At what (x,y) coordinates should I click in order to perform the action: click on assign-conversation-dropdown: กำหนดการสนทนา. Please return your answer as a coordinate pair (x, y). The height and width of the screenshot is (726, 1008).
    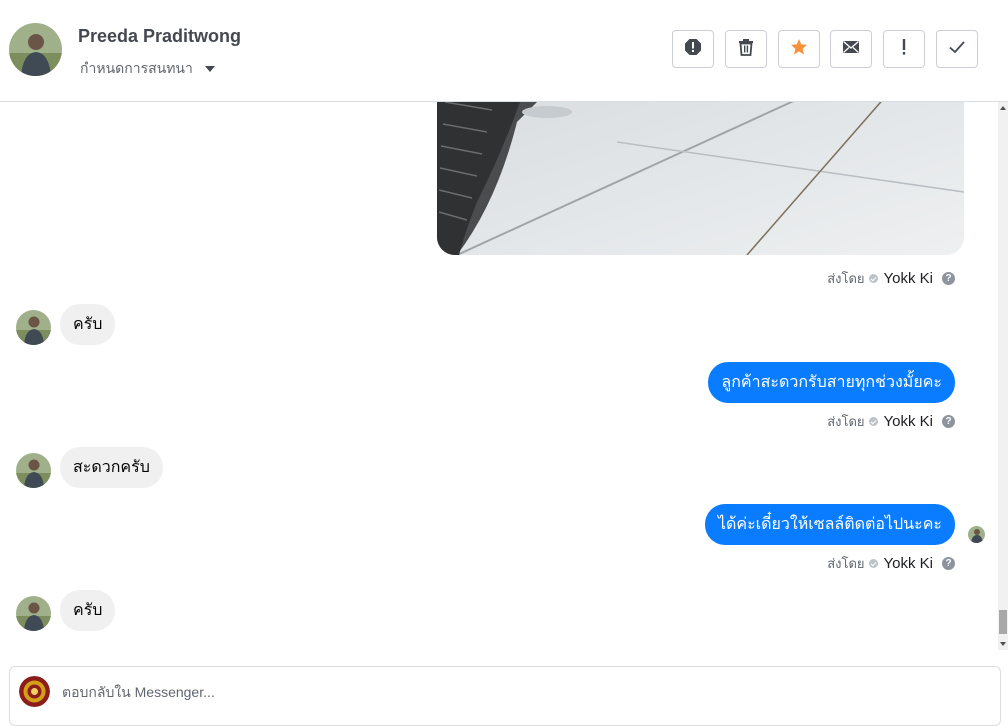
    Looking at the image, I should click on (147, 69).